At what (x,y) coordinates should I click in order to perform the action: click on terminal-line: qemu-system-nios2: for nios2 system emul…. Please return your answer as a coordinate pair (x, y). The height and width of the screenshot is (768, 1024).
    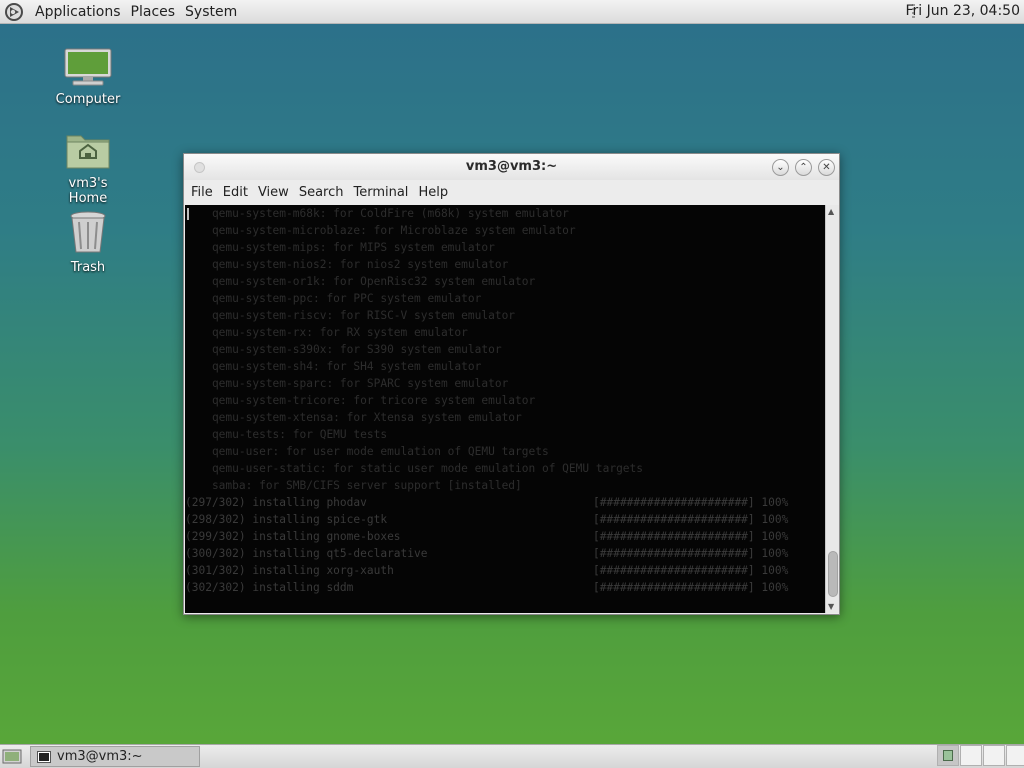
    Looking at the image, I should click on (505, 264).